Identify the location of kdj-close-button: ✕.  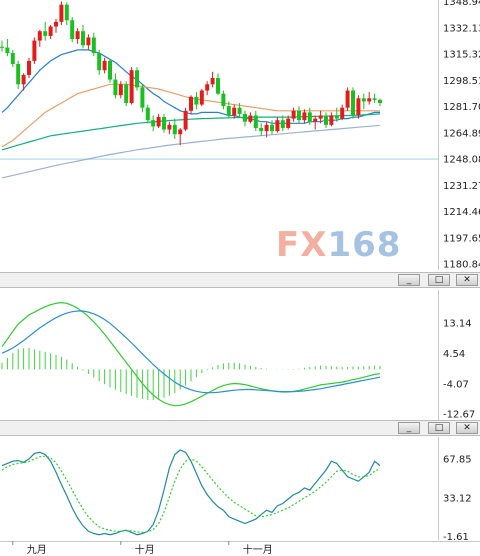
(467, 428).